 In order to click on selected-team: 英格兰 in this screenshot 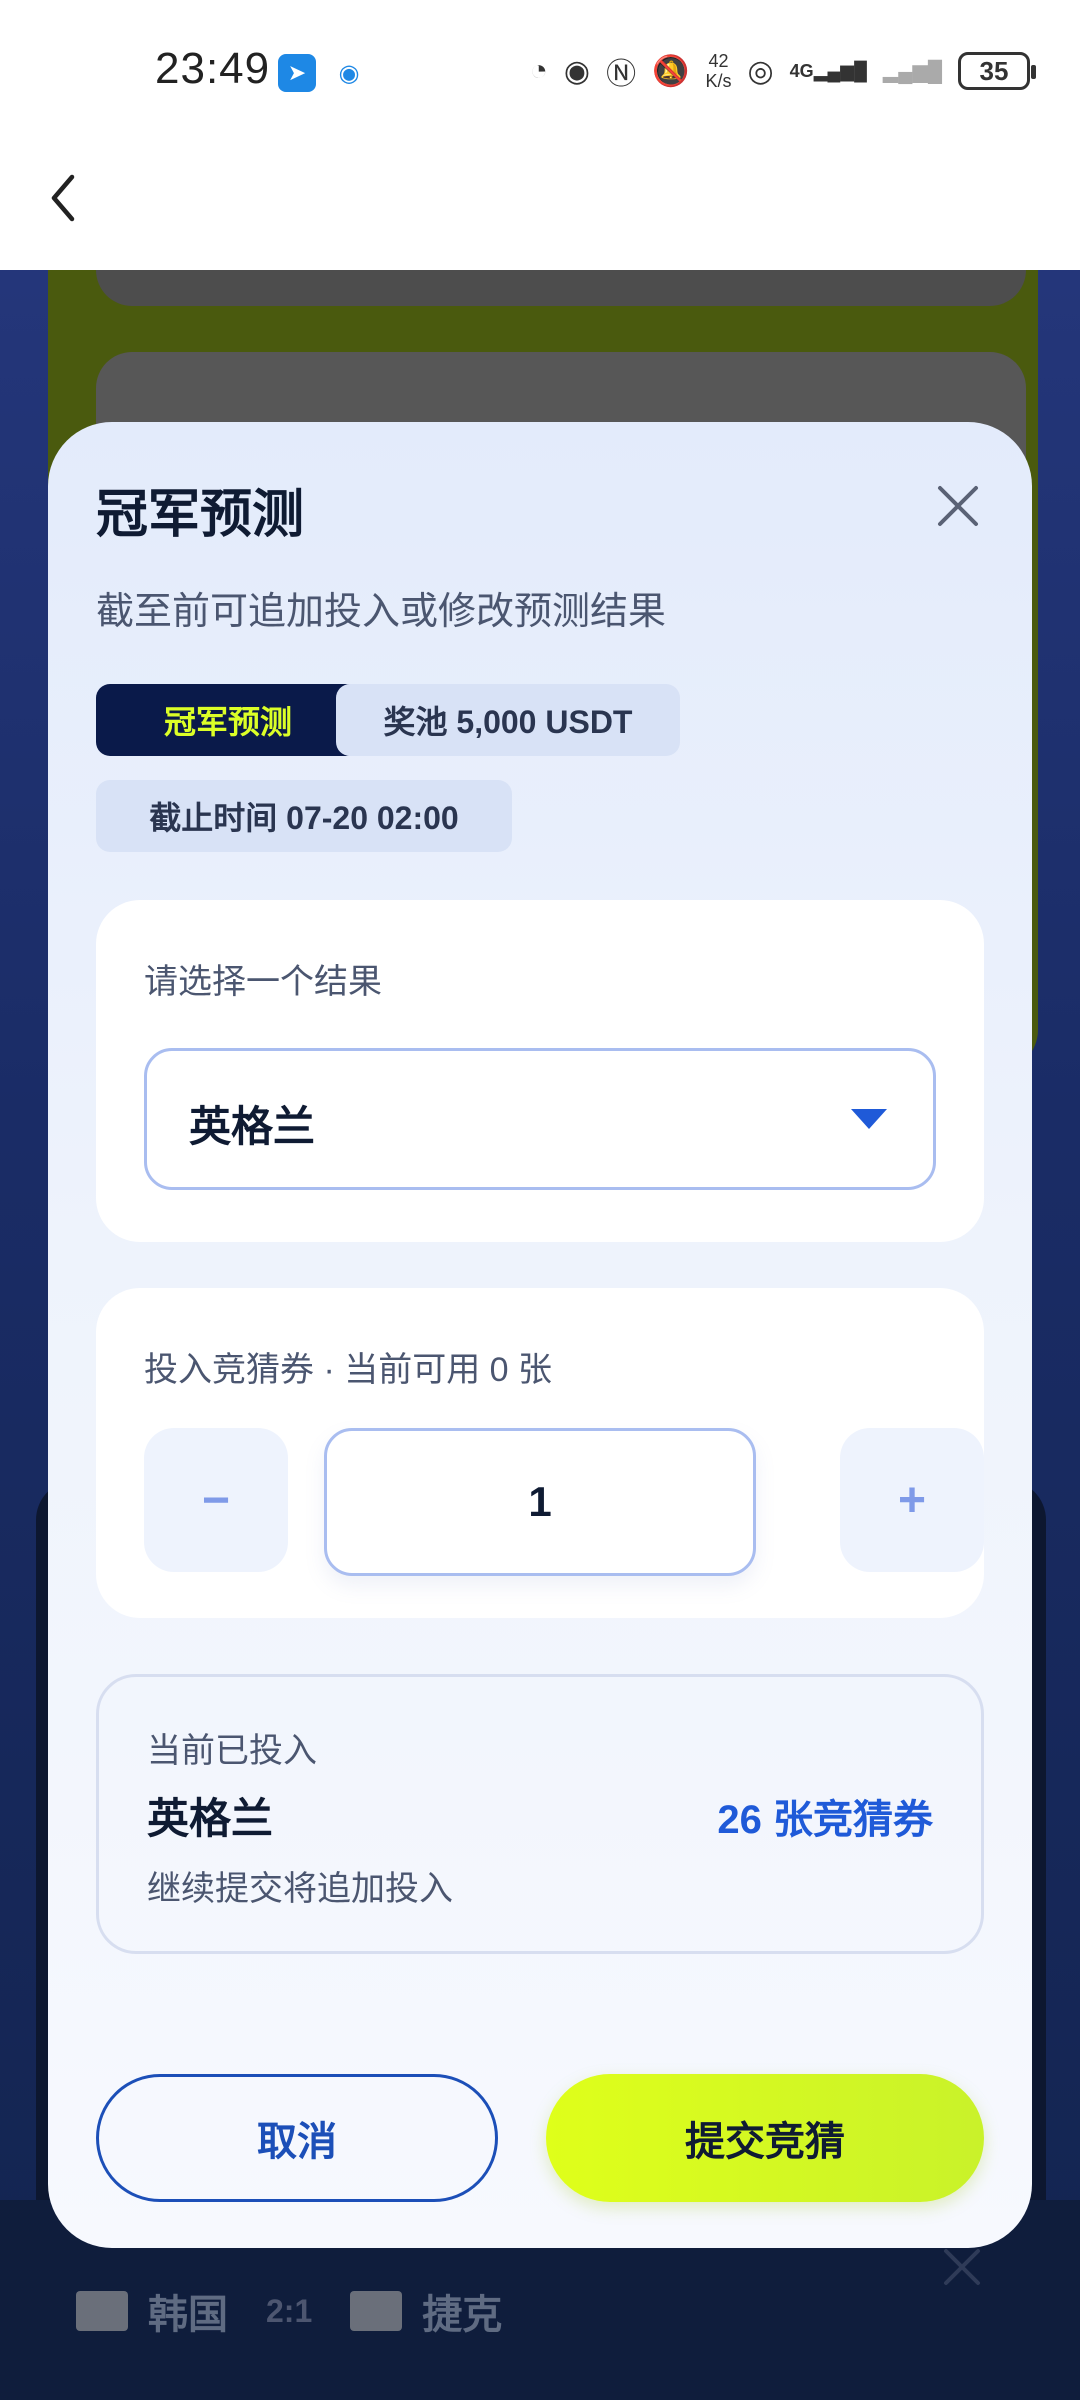, I will do `click(252, 1126)`.